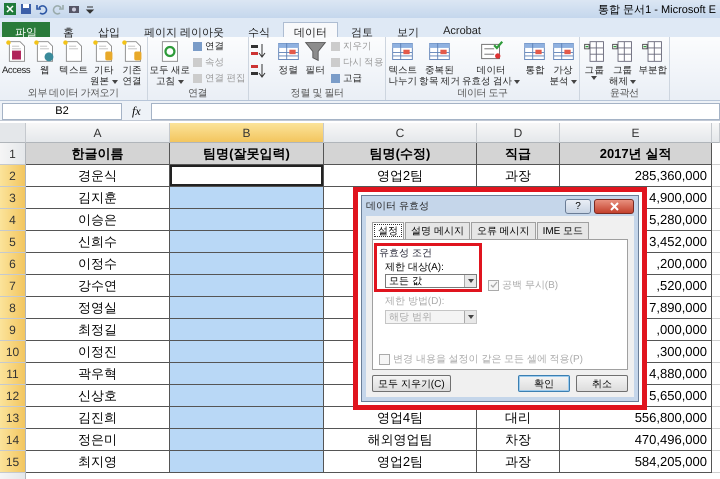 The height and width of the screenshot is (479, 720). I want to click on document-icon, so click(132, 51).